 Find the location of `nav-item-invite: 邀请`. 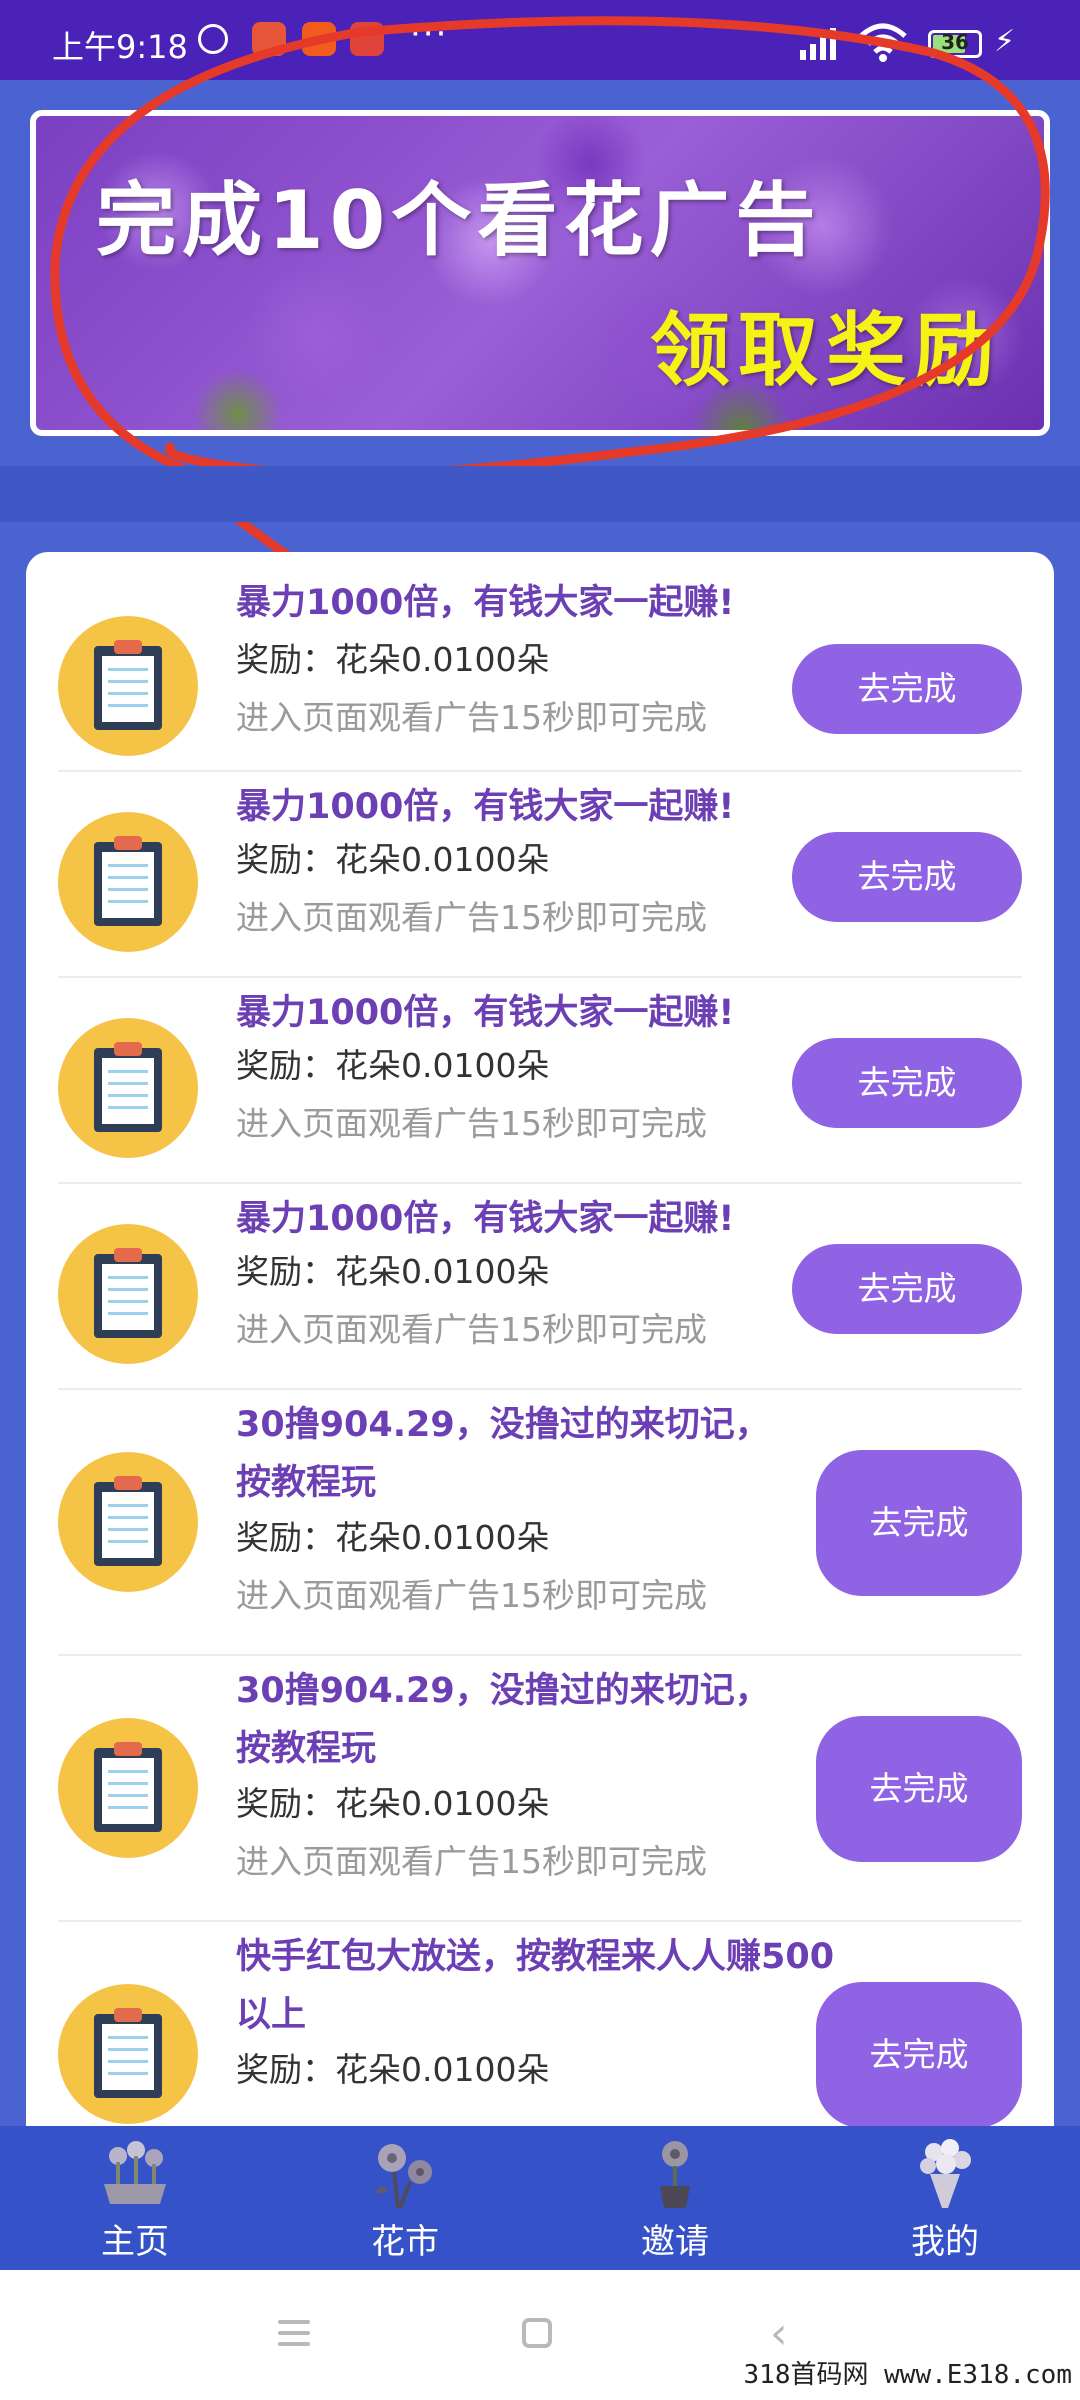

nav-item-invite: 邀请 is located at coordinates (675, 2198).